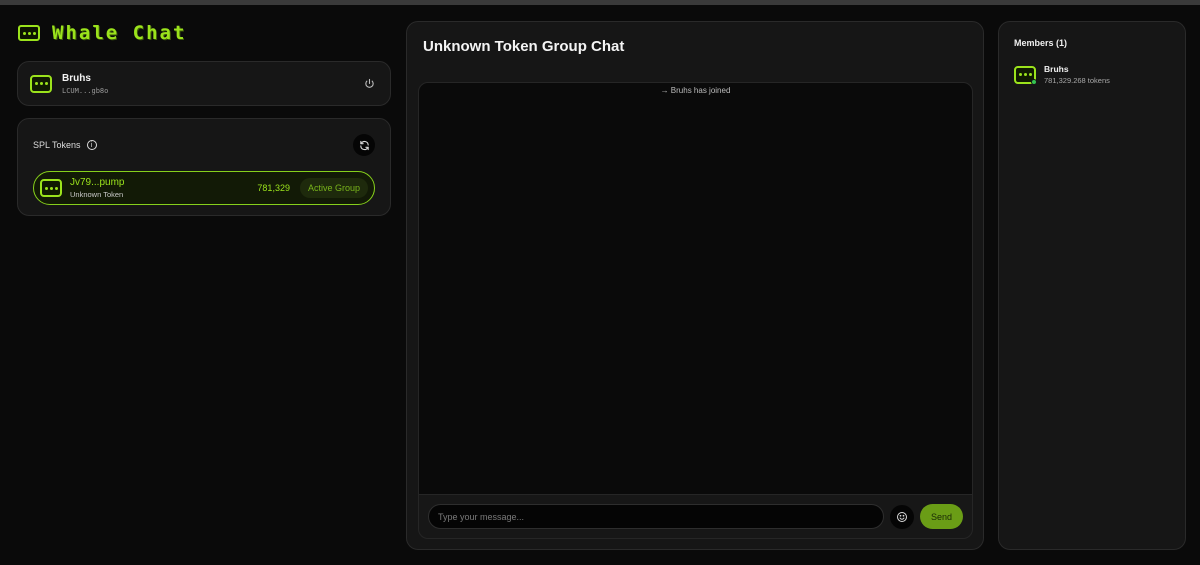 The image size is (1200, 565). What do you see at coordinates (41, 83) in the screenshot?
I see `user-avatar` at bounding box center [41, 83].